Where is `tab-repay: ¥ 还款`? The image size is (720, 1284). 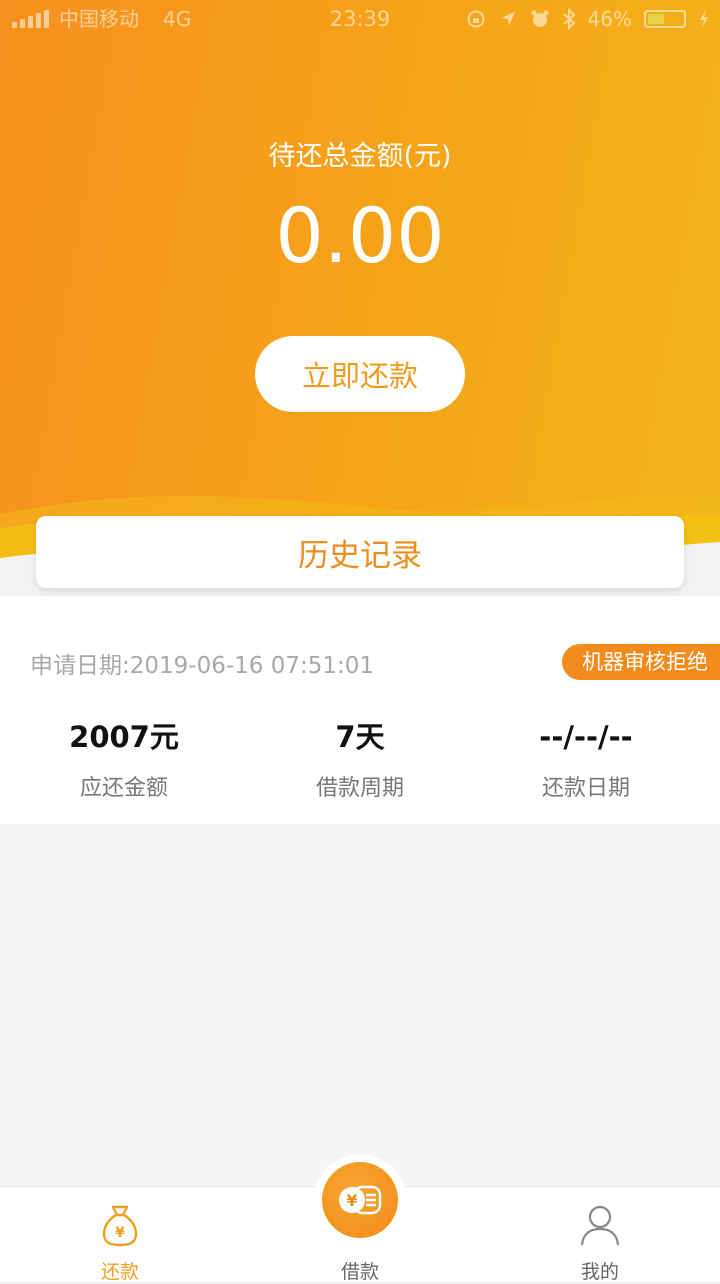
tab-repay: ¥ 还款 is located at coordinates (120, 1235).